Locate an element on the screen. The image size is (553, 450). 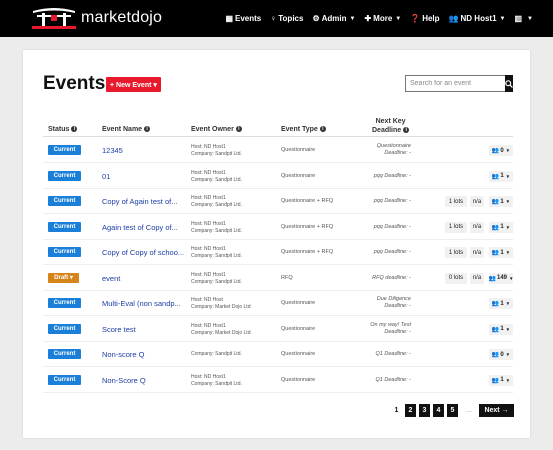
event-name-link: event is located at coordinates (111, 278).